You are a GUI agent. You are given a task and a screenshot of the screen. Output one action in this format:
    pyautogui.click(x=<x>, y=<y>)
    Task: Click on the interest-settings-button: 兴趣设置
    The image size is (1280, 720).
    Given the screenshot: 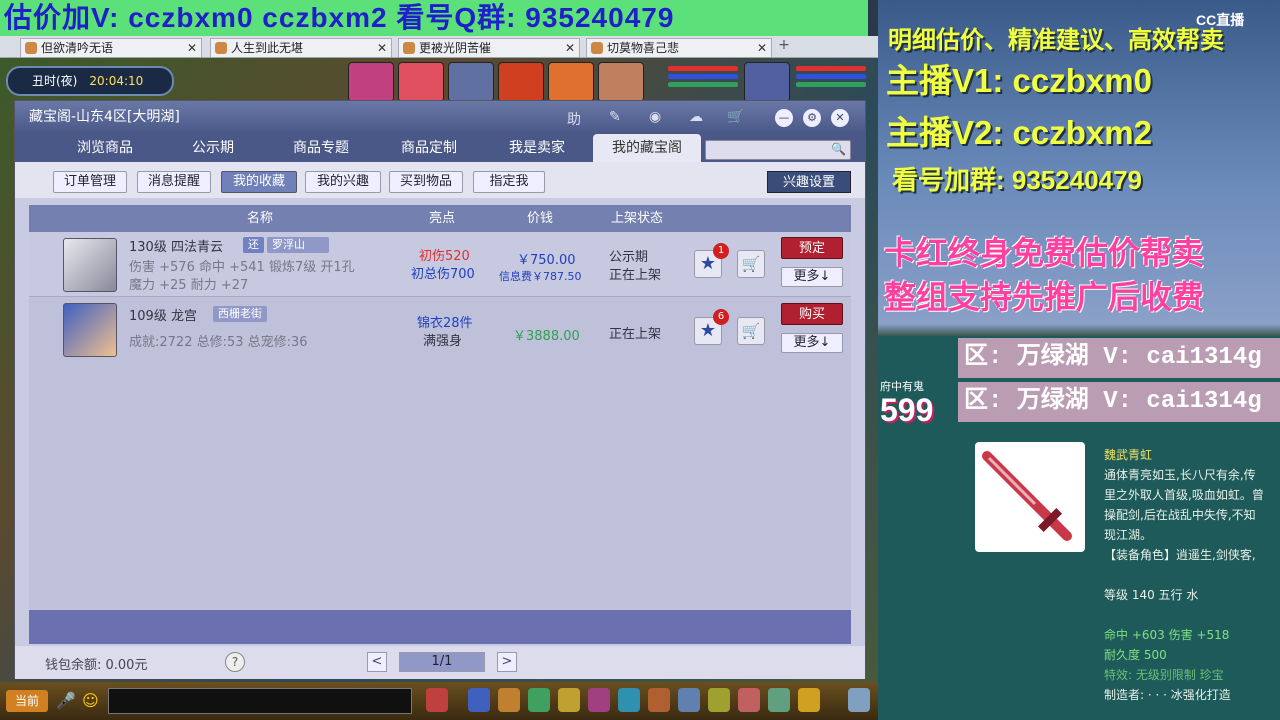 What is the action you would take?
    pyautogui.click(x=809, y=182)
    